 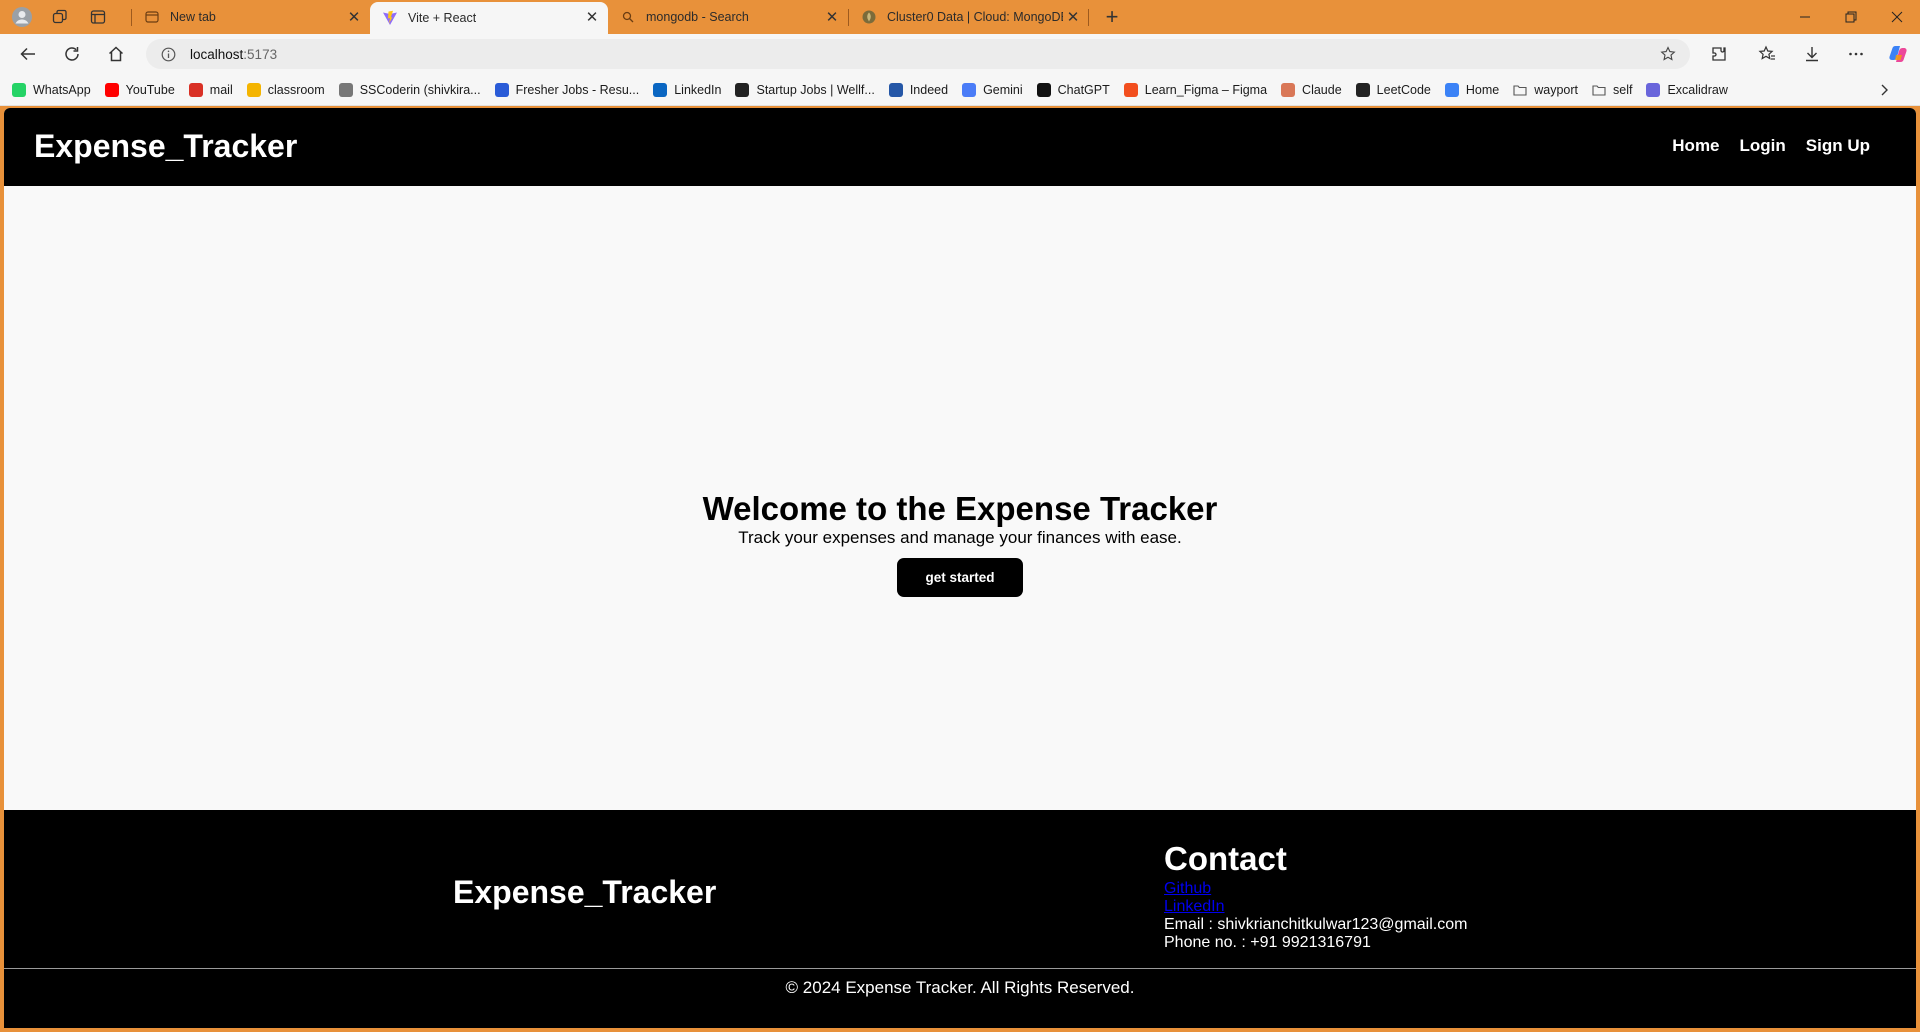 What do you see at coordinates (1451, 89) in the screenshot?
I see `home-bookmark-icon` at bounding box center [1451, 89].